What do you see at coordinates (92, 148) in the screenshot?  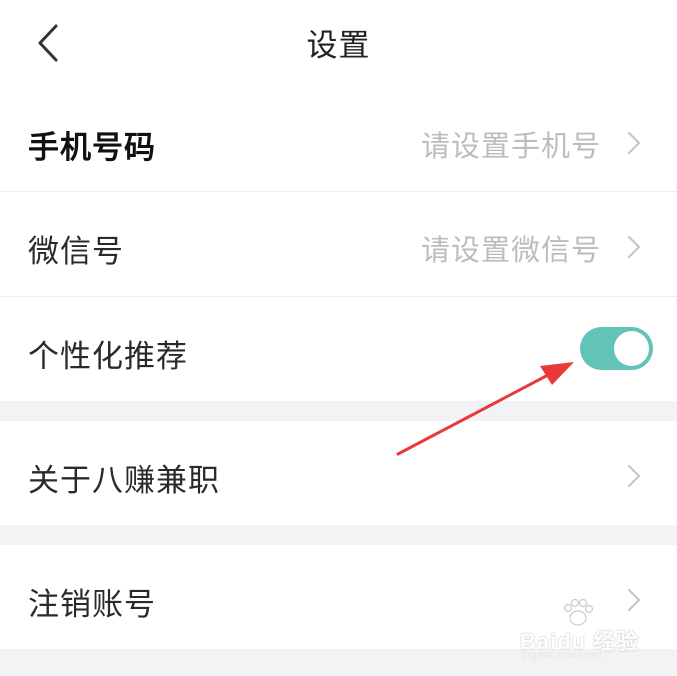 I see `phone-number-label: 手机号码` at bounding box center [92, 148].